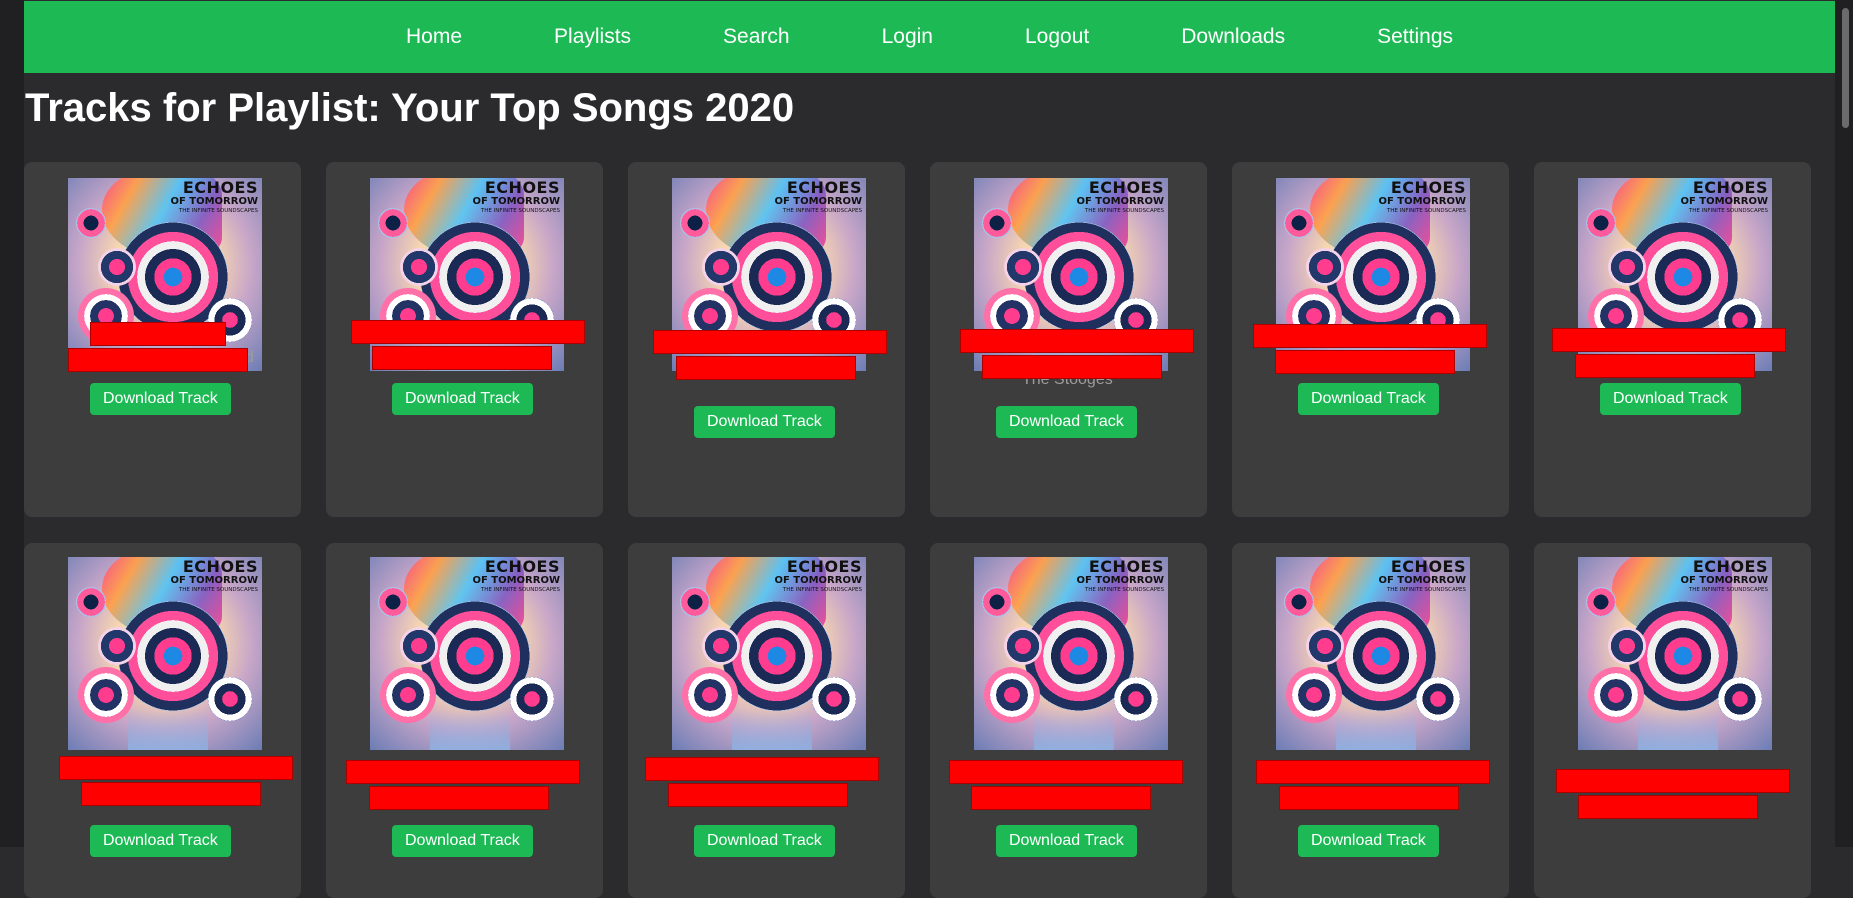 The width and height of the screenshot is (1853, 898). I want to click on nav-playlists-link: Playlists, so click(592, 37).